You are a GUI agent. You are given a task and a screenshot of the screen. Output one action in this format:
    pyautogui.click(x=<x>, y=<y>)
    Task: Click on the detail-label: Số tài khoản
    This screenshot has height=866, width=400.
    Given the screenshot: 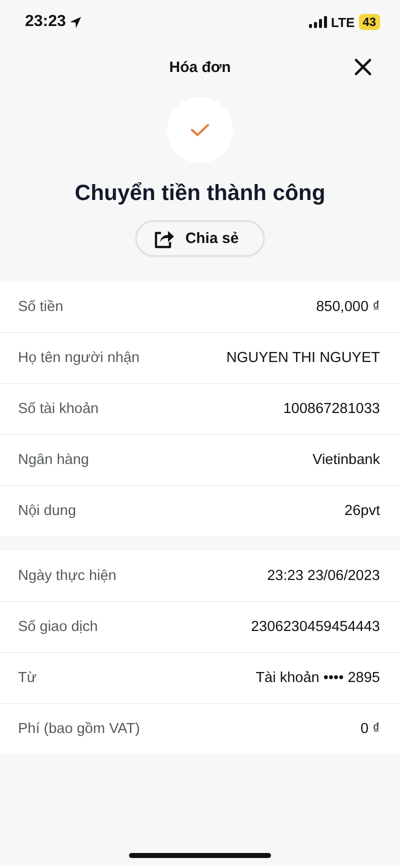 What is the action you would take?
    pyautogui.click(x=58, y=409)
    